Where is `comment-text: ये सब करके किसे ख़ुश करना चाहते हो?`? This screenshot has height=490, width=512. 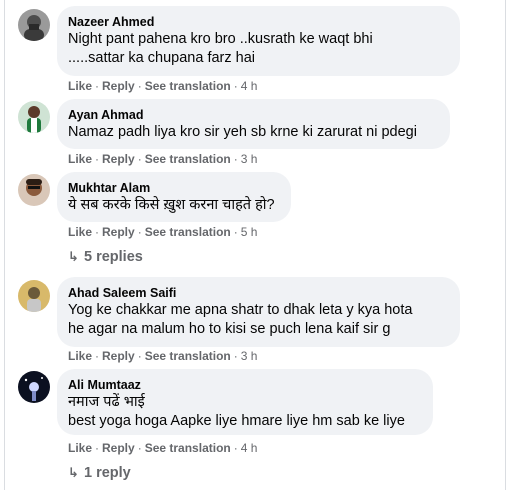 comment-text: ये सब करके किसे ख़ुश करना चाहते हो? is located at coordinates (171, 205).